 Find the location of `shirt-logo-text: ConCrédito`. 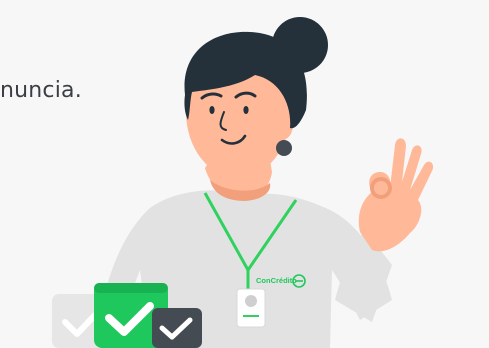

shirt-logo-text: ConCrédito is located at coordinates (276, 280).